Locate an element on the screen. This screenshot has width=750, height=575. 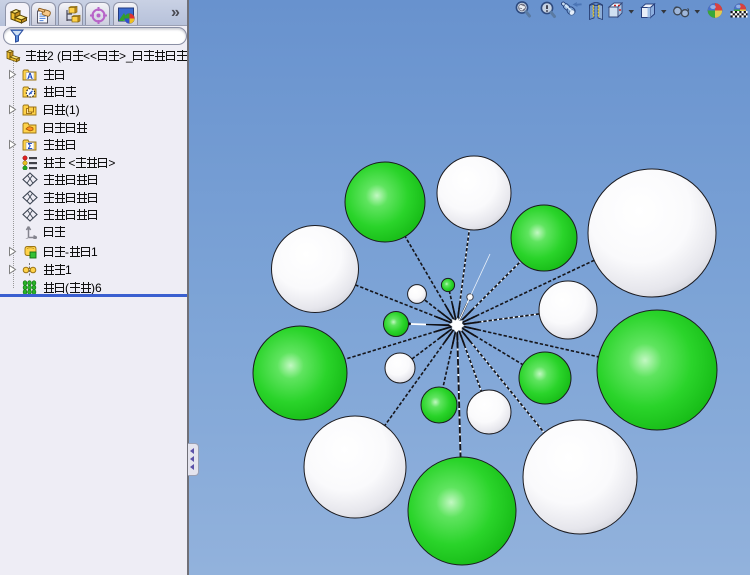
svg-text: A is located at coordinates (30, 76).